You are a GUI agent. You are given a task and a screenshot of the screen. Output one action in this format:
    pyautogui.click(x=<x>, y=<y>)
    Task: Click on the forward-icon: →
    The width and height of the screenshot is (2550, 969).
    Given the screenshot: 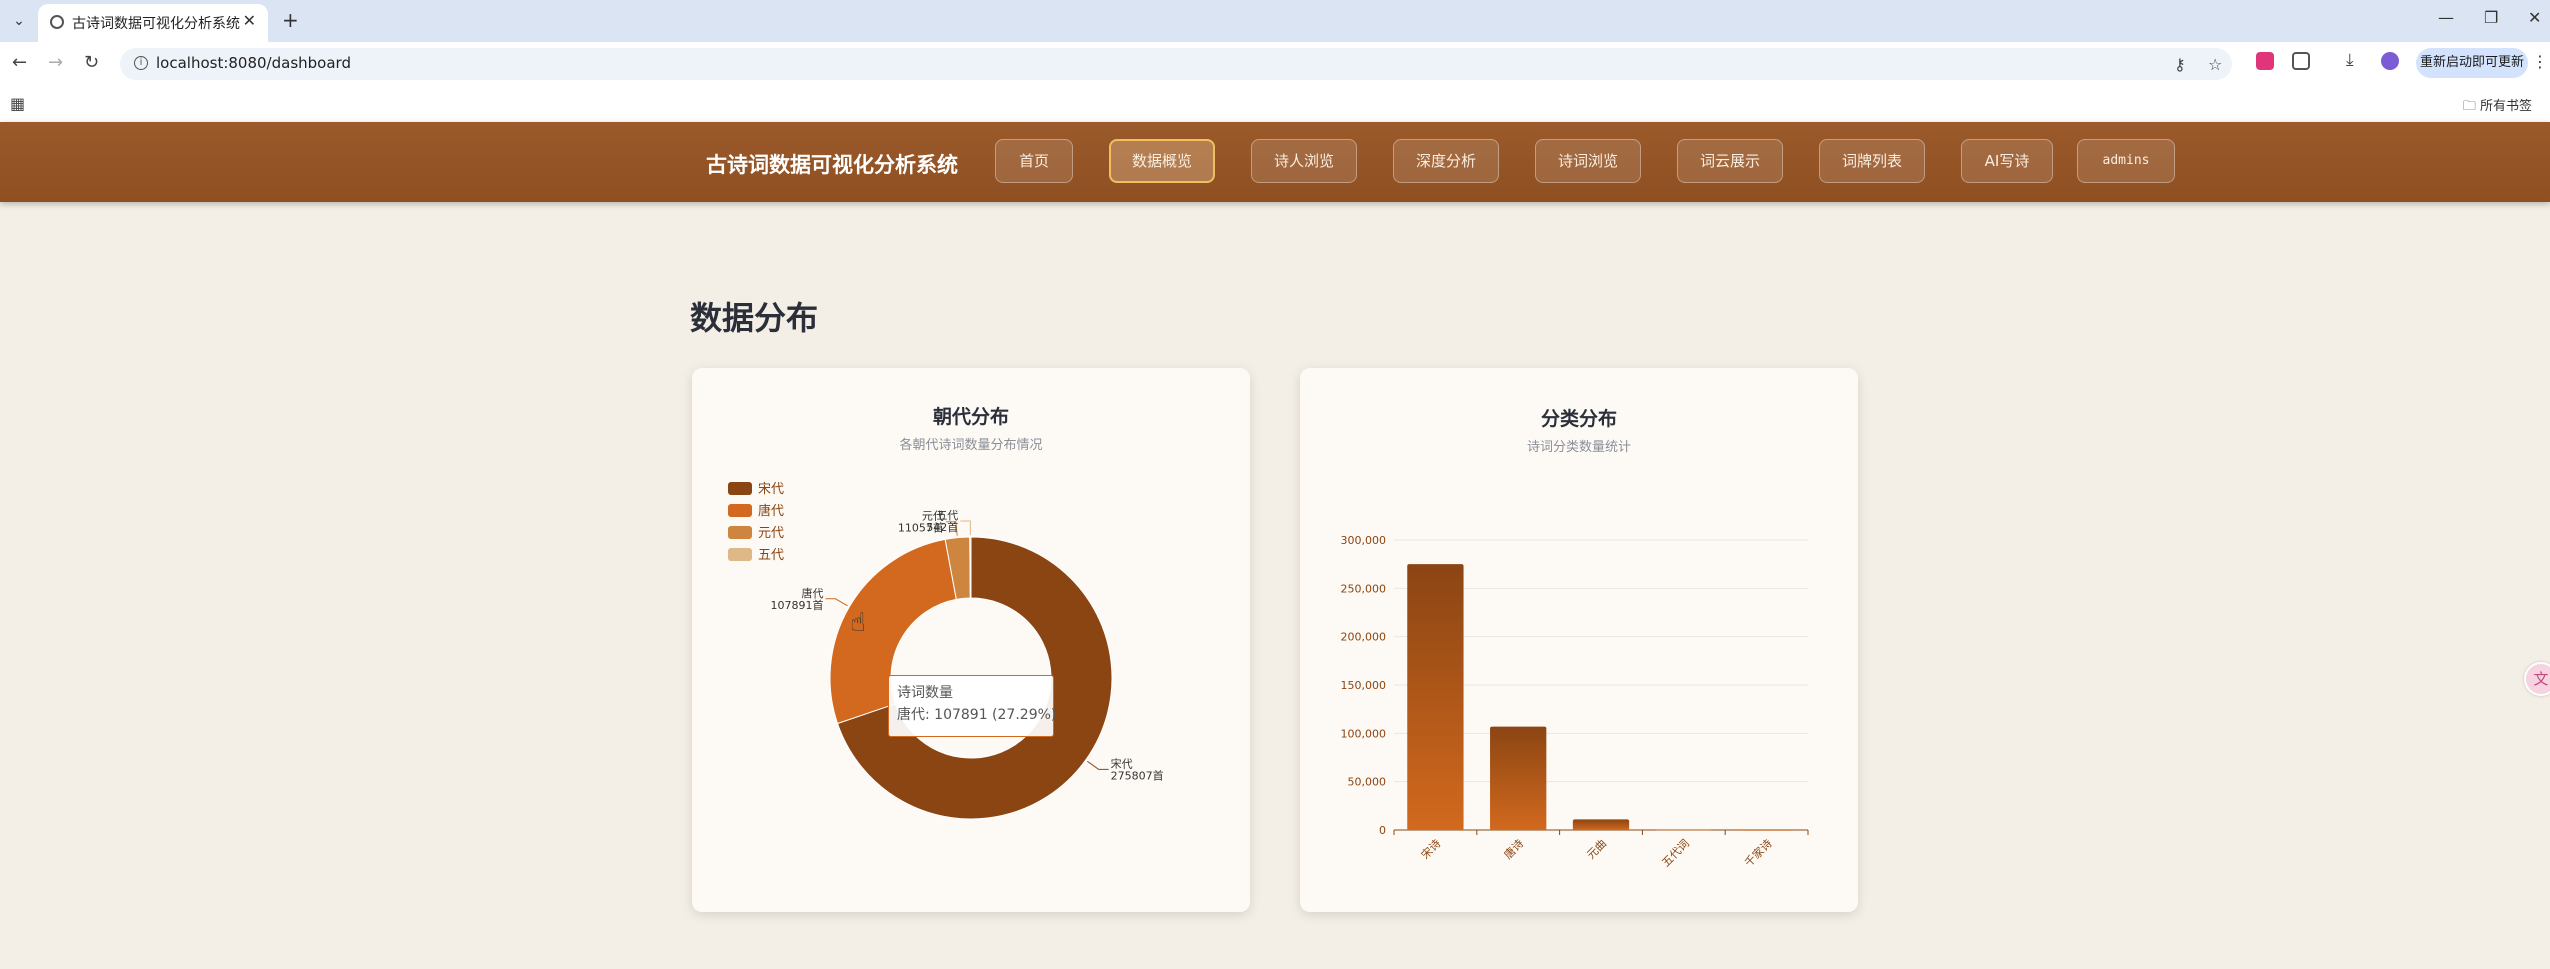 What is the action you would take?
    pyautogui.click(x=55, y=62)
    